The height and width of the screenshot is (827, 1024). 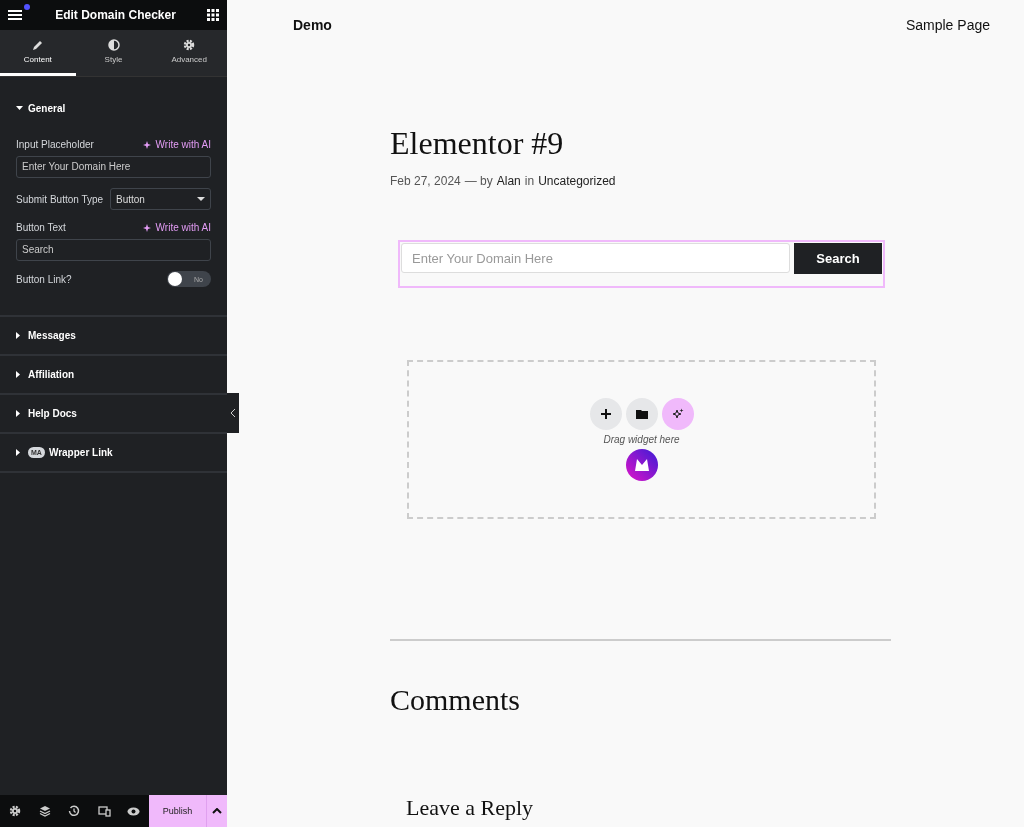 What do you see at coordinates (115, 15) in the screenshot?
I see `panel-title: Edit Domain Checker` at bounding box center [115, 15].